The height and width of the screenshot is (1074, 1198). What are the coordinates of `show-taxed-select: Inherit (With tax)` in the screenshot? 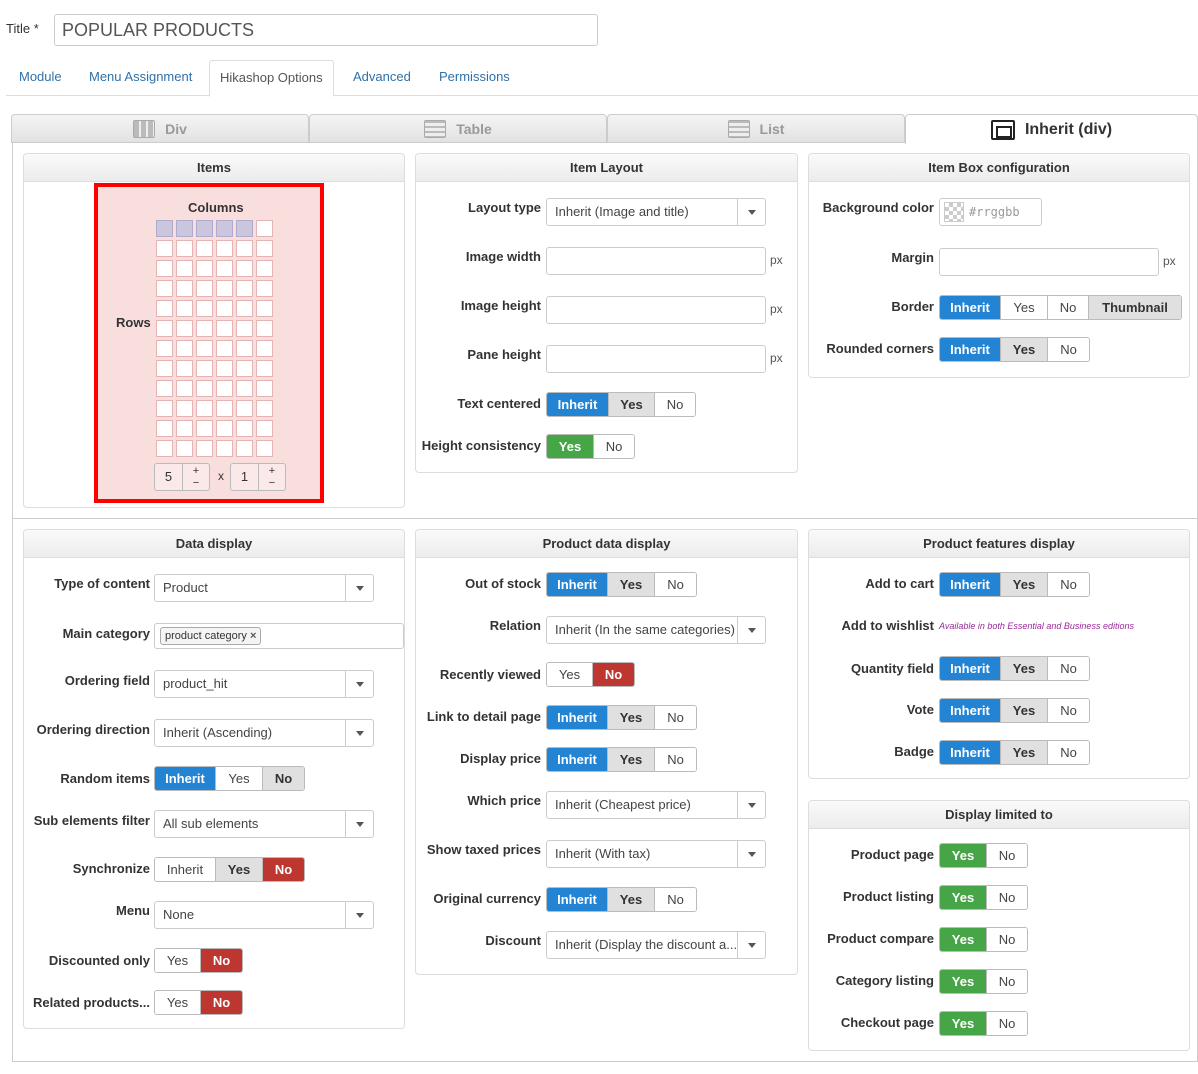 It's located at (656, 854).